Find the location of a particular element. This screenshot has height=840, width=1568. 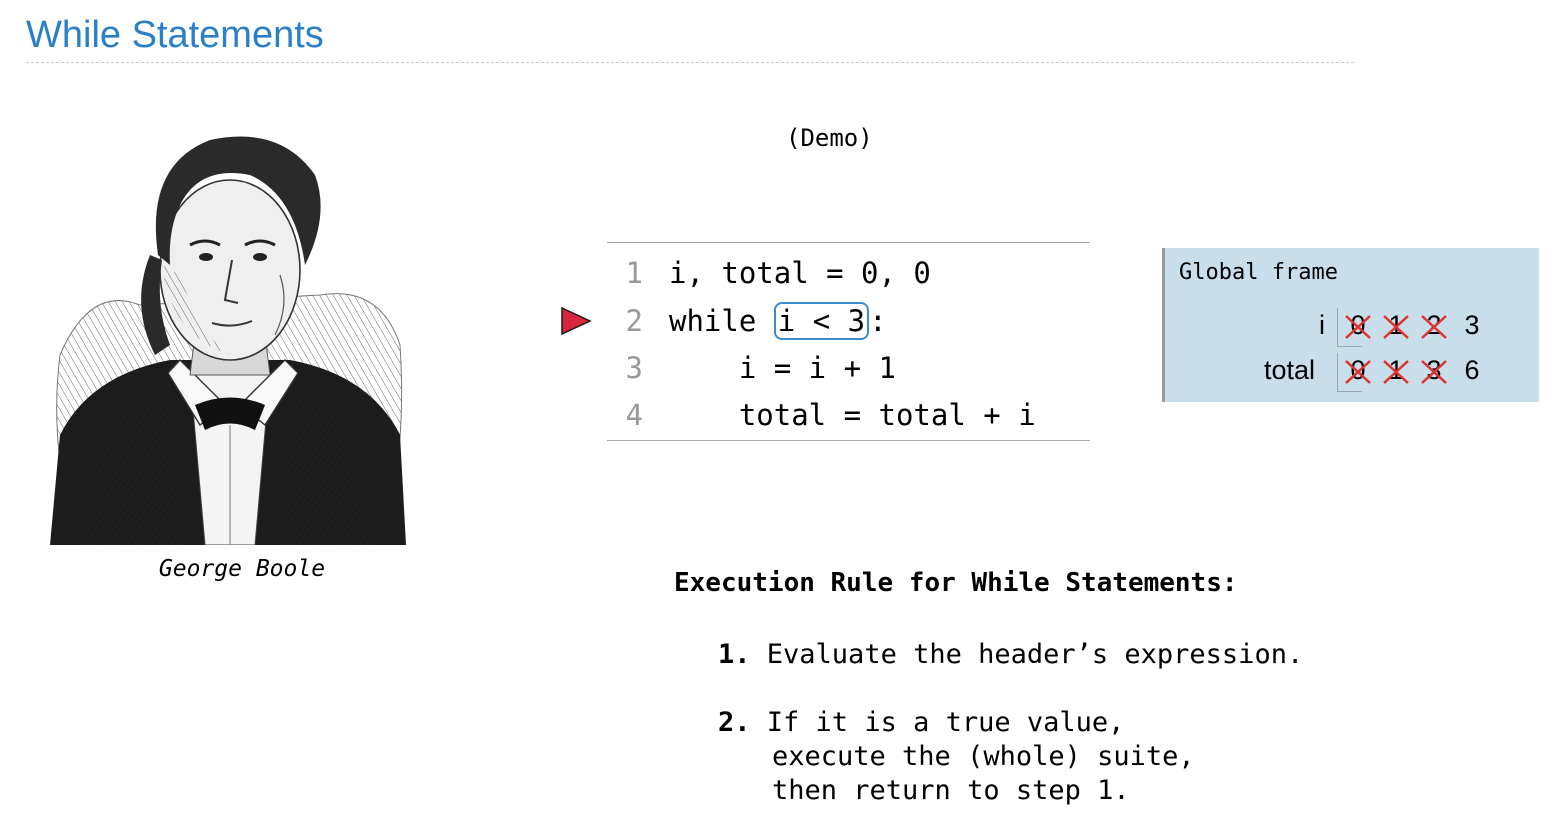

step-number: 2. is located at coordinates (734, 722).